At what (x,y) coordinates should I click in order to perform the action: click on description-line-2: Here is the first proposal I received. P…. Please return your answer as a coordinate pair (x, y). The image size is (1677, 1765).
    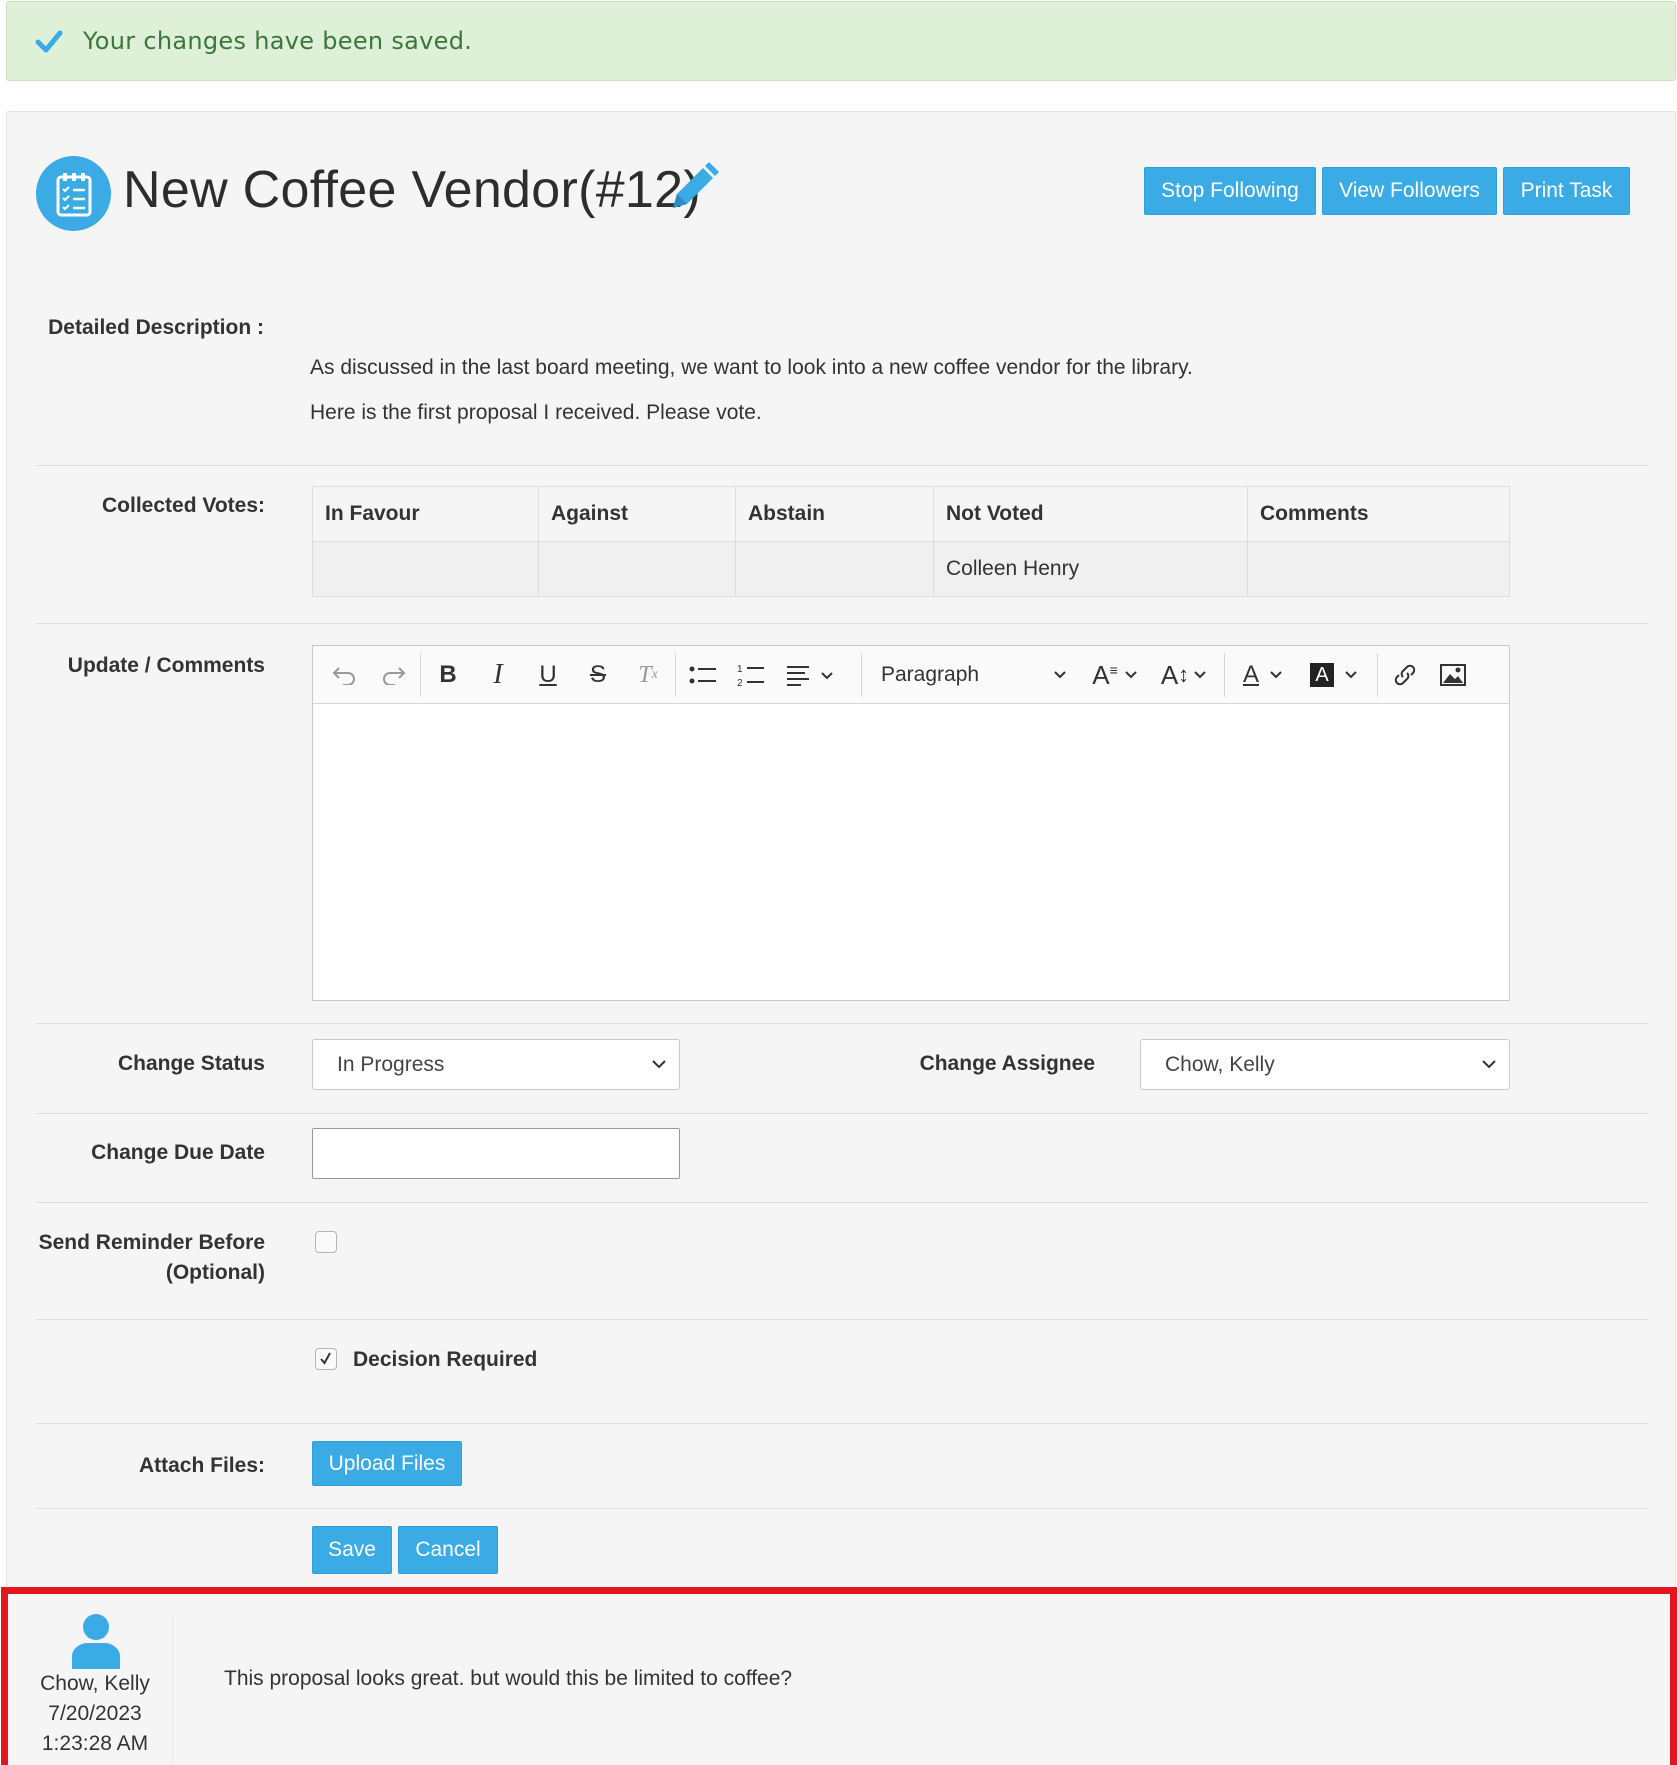
    Looking at the image, I should click on (536, 412).